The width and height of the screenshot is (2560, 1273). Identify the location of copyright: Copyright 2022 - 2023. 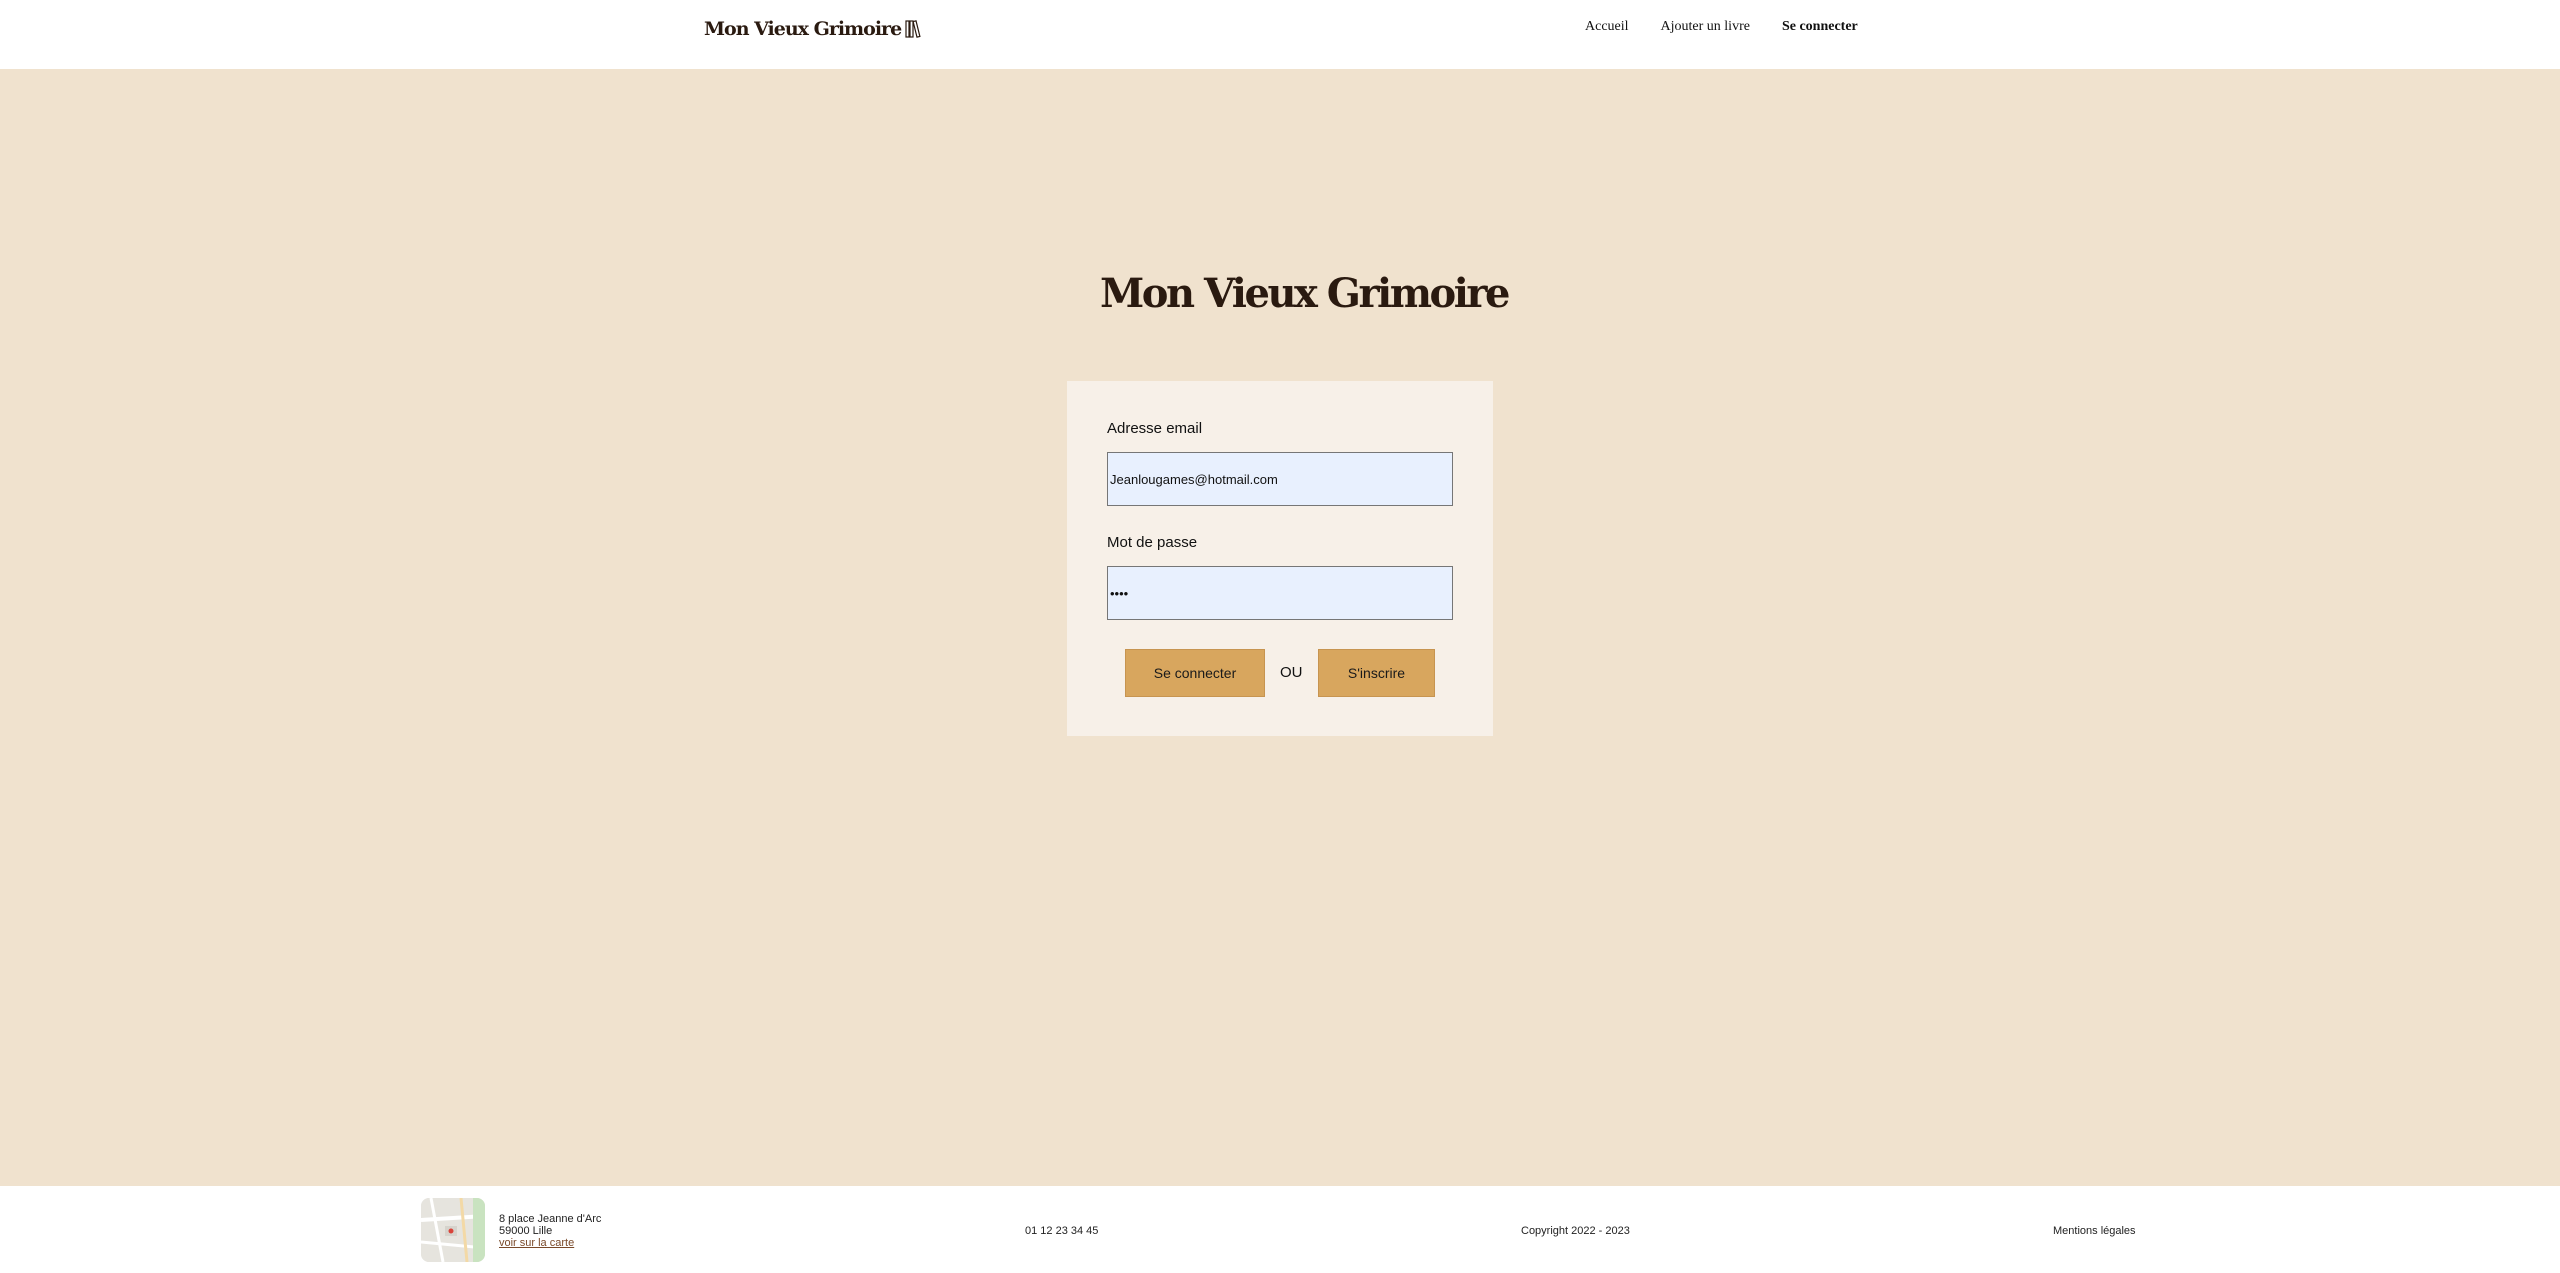
(1575, 1231).